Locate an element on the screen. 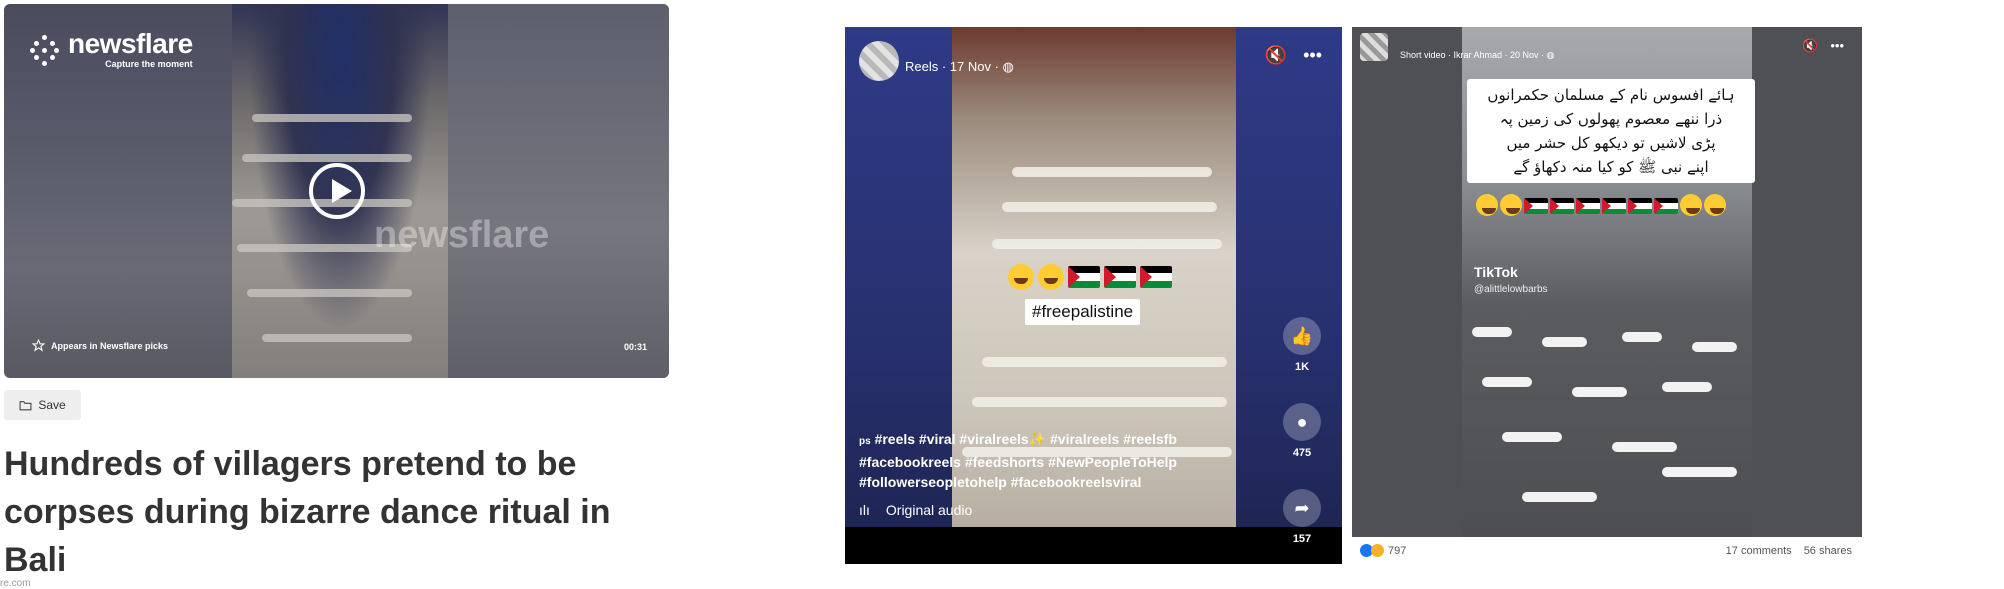 The image size is (2004, 589). save-label: Save is located at coordinates (52, 405).